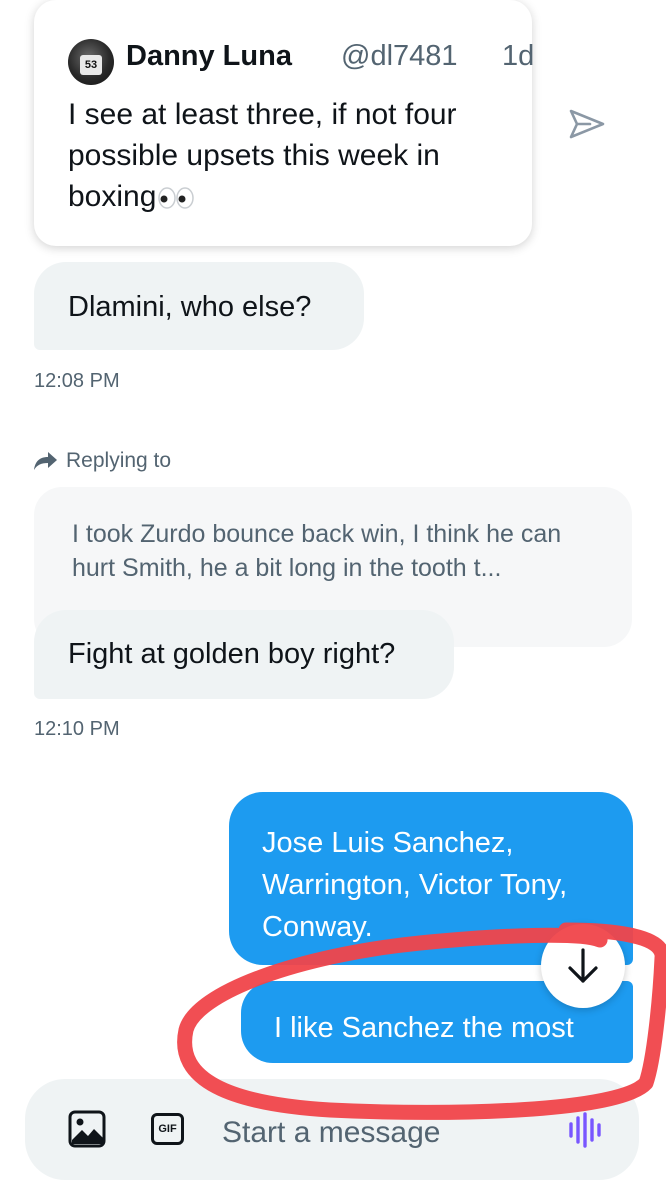 Image resolution: width=666 pixels, height=1200 pixels. Describe the element at coordinates (399, 56) in the screenshot. I see `tweet-author-handle: @dl7481` at that location.